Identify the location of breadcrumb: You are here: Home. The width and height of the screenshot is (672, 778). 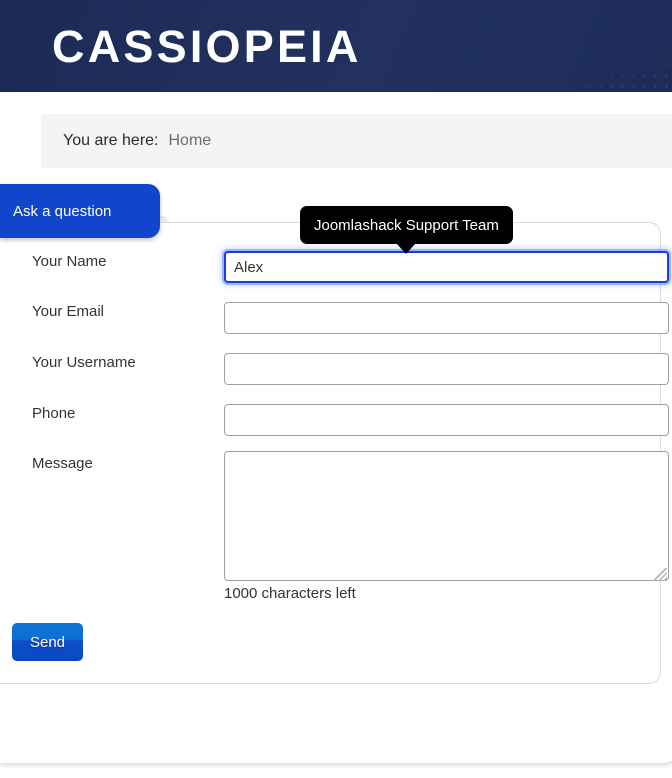
(356, 141).